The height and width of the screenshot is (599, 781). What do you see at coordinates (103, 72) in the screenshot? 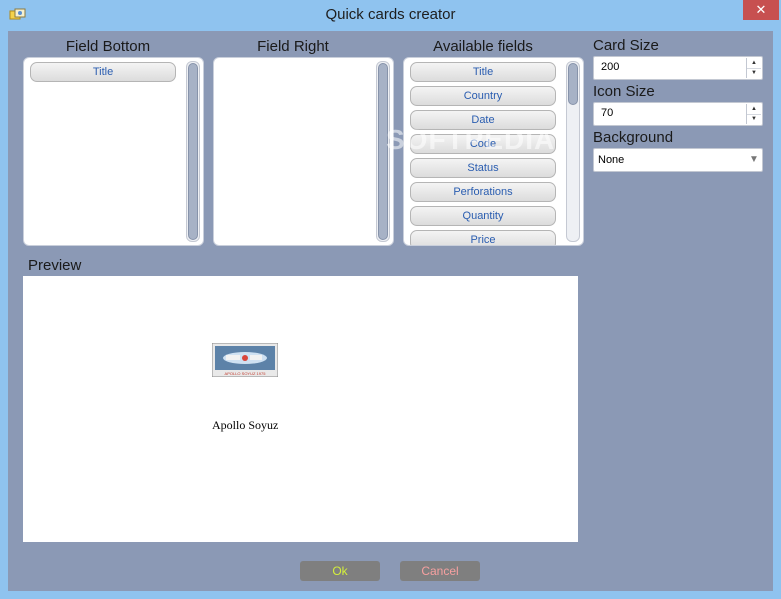
I see `field-bottom-item-title: Title` at bounding box center [103, 72].